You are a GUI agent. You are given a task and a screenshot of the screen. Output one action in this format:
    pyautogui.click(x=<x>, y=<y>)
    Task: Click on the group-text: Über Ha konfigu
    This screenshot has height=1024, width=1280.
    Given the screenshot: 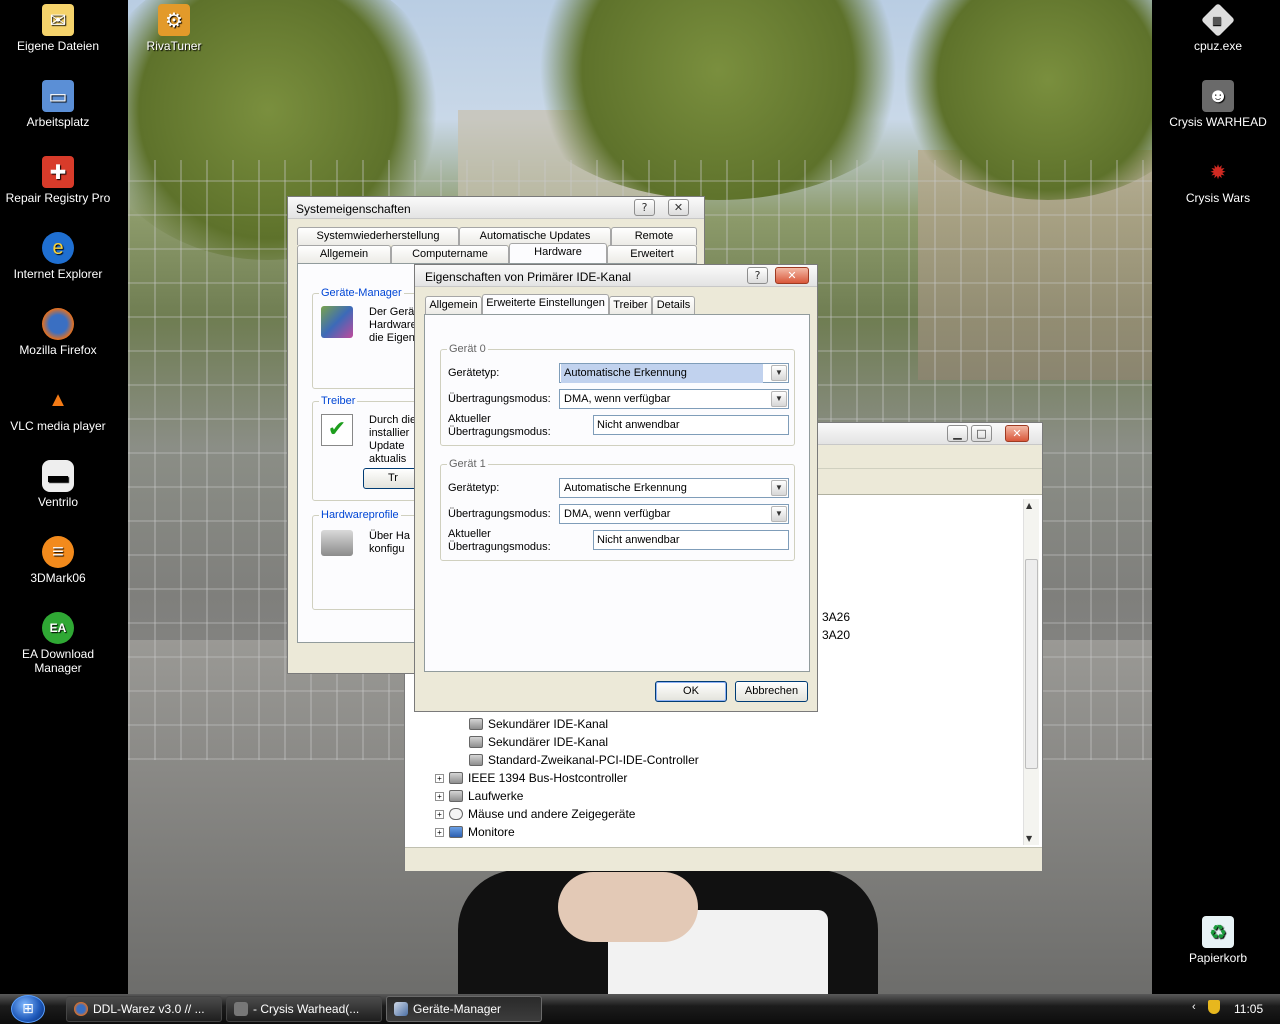 What is the action you would take?
    pyautogui.click(x=389, y=542)
    